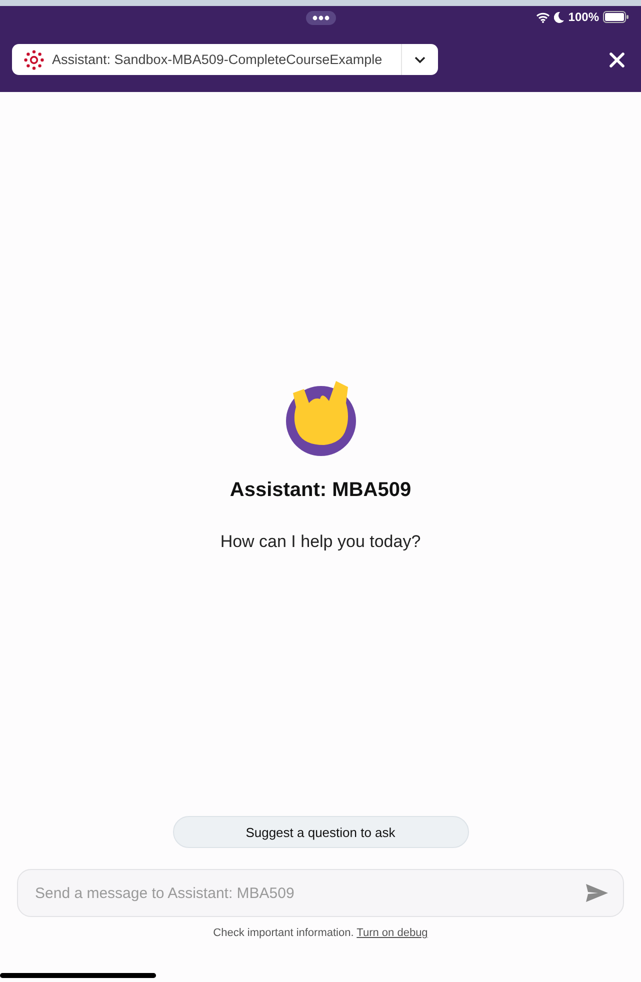  What do you see at coordinates (34, 60) in the screenshot?
I see `logo-icon` at bounding box center [34, 60].